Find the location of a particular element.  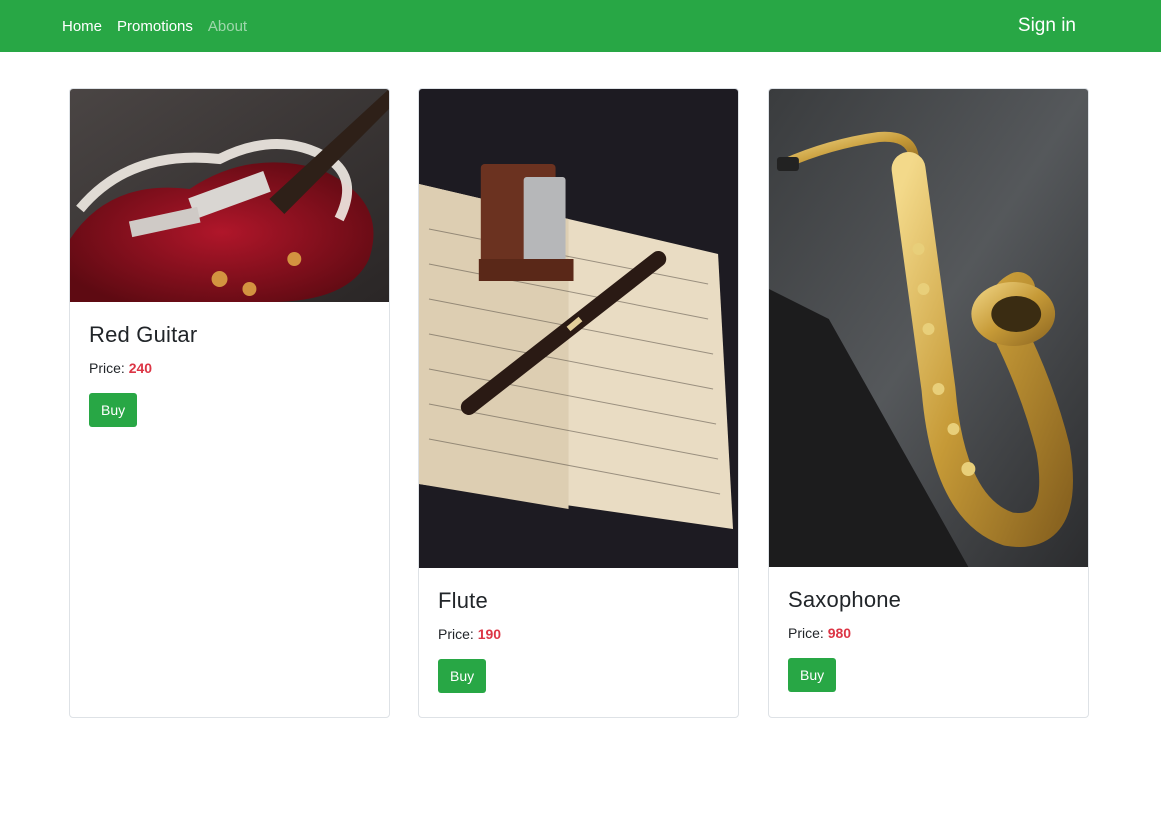

price-value: 240 is located at coordinates (140, 368).